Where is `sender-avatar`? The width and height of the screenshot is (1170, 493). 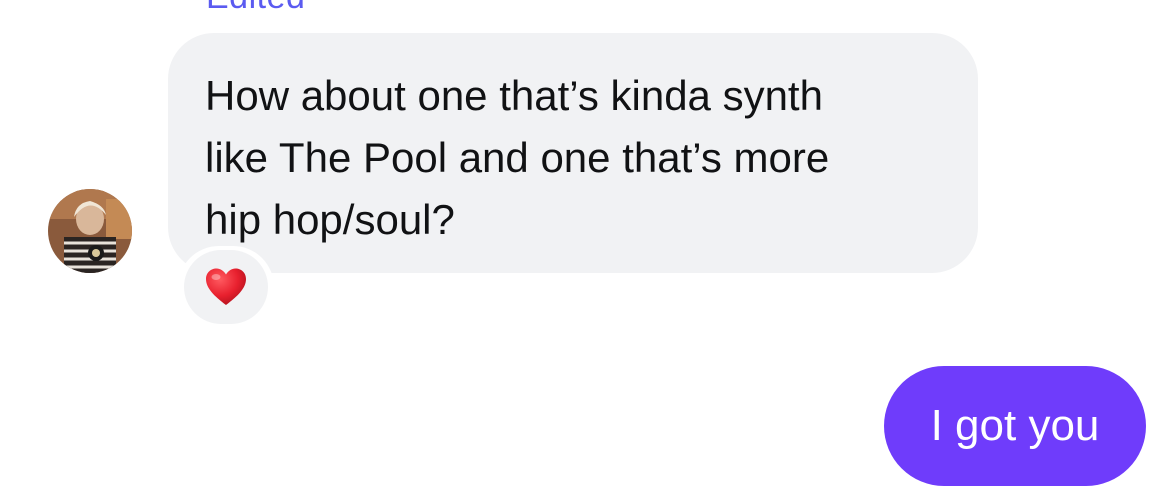 sender-avatar is located at coordinates (90, 231).